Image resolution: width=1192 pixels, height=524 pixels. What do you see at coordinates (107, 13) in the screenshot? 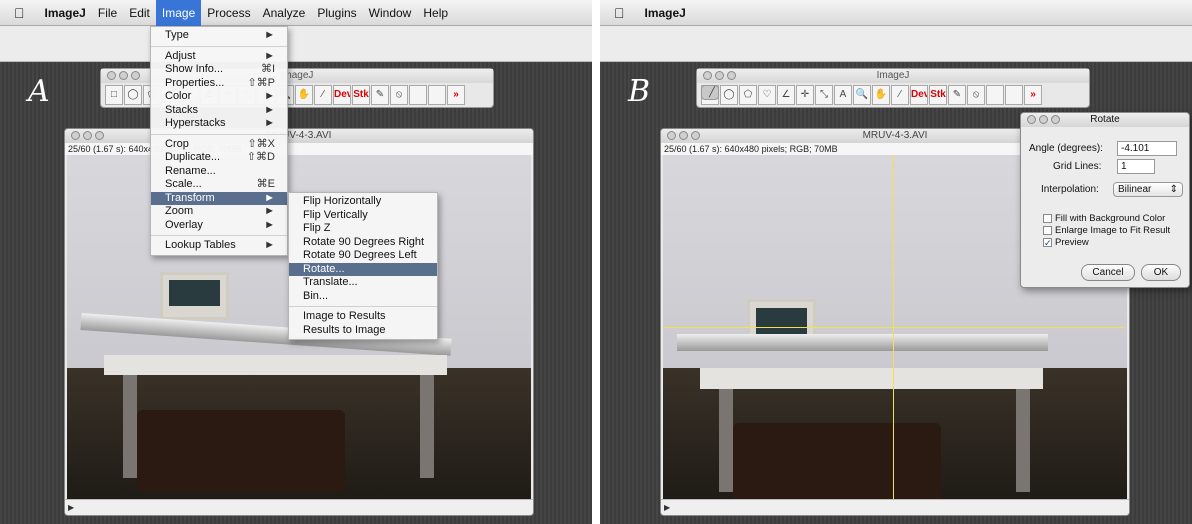
I see `menu-file: File` at bounding box center [107, 13].